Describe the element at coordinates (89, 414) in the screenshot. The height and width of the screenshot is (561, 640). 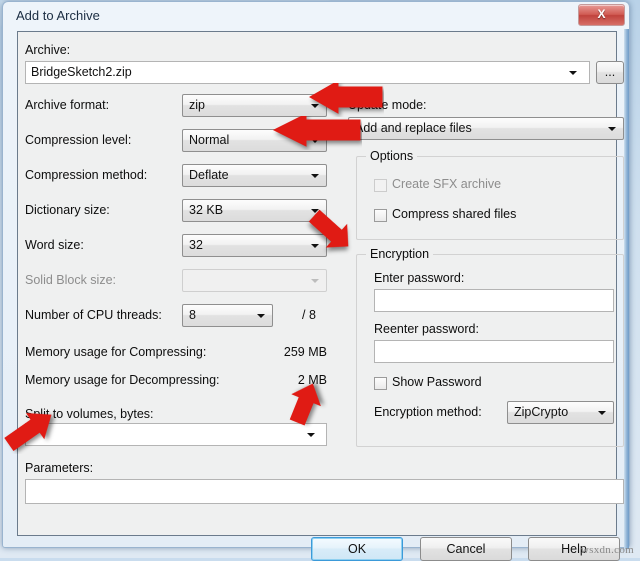
I see `split-volumes-label: Split to volumes, bytes:` at that location.